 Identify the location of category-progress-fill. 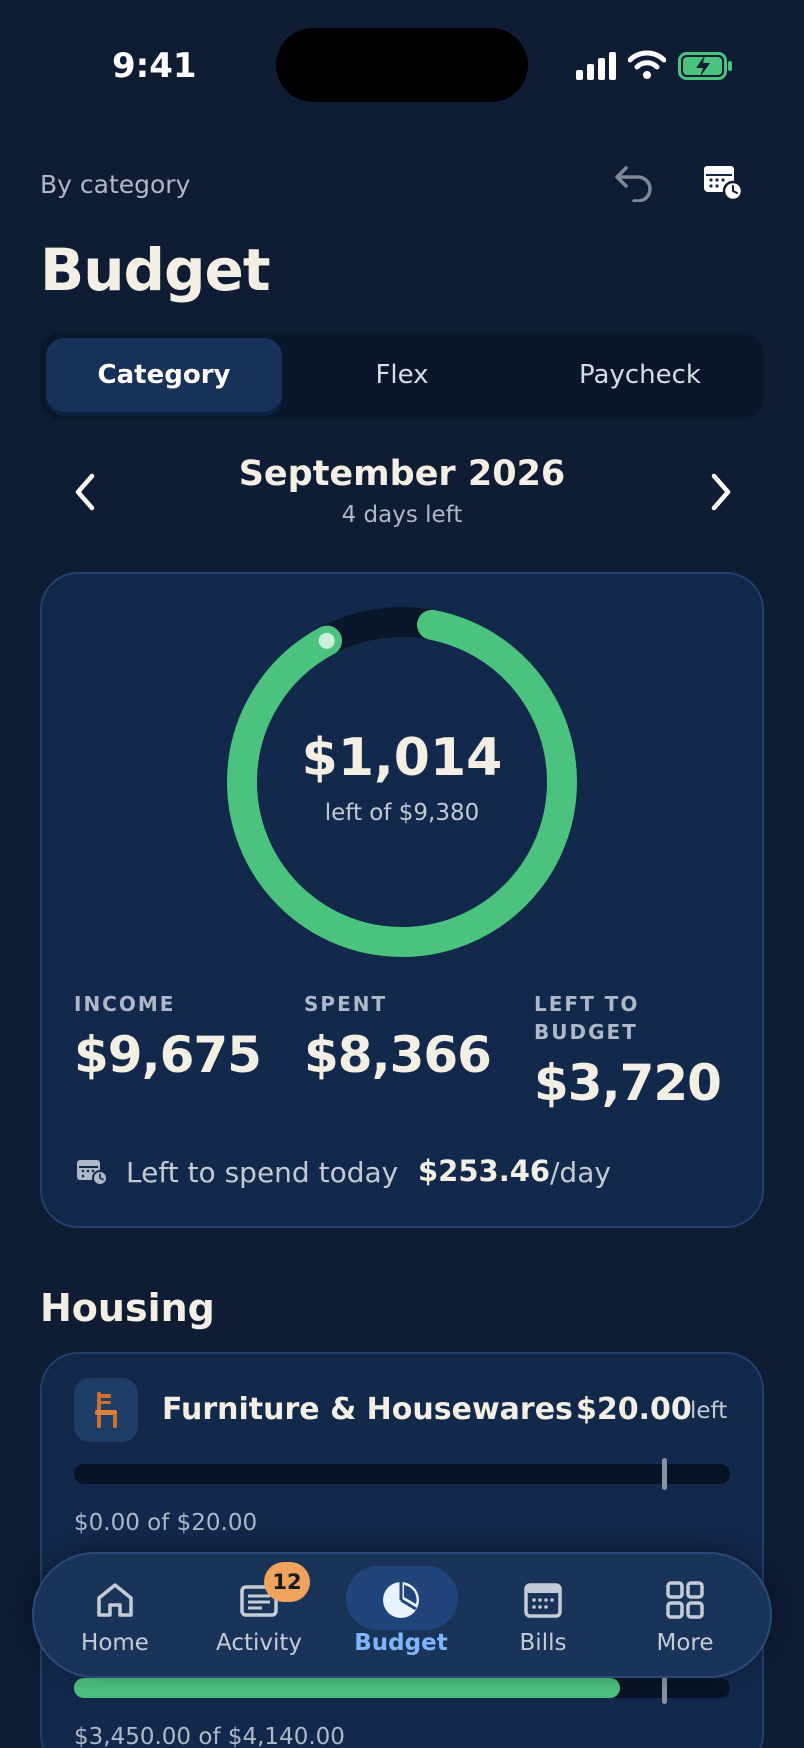
(347, 1688).